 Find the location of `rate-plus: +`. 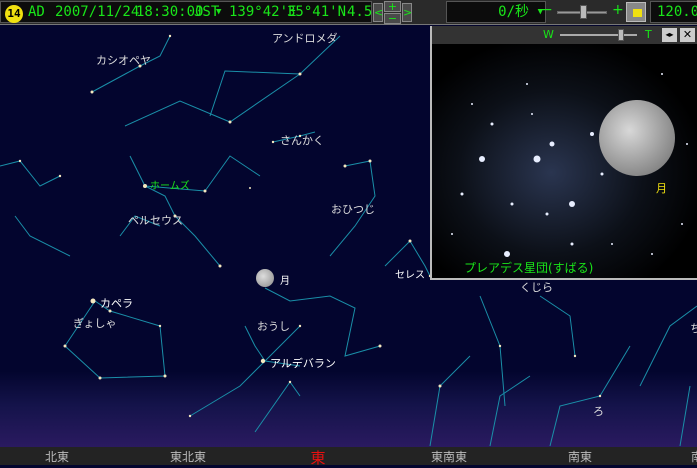

rate-plus: + is located at coordinates (618, 10).